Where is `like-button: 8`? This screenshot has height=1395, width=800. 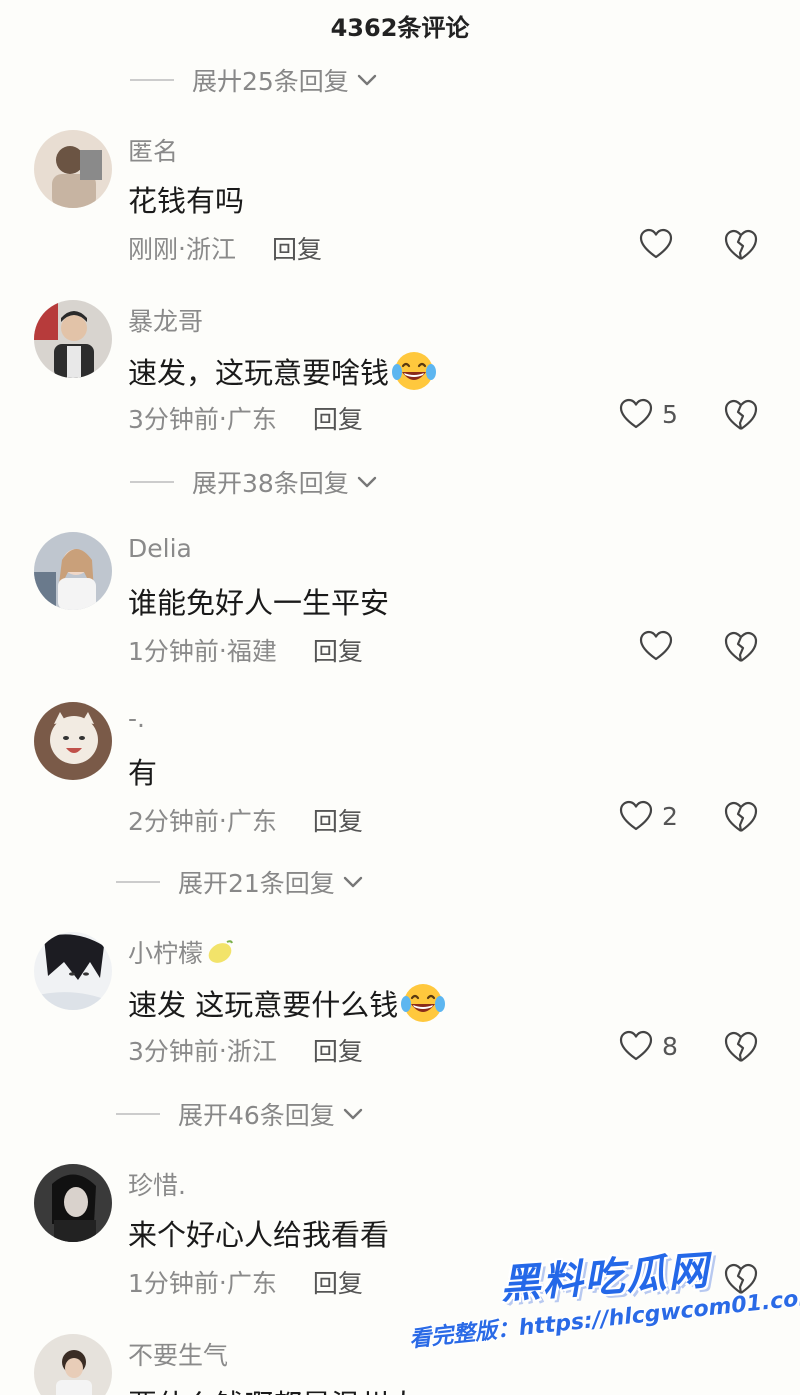 like-button: 8 is located at coordinates (648, 1046).